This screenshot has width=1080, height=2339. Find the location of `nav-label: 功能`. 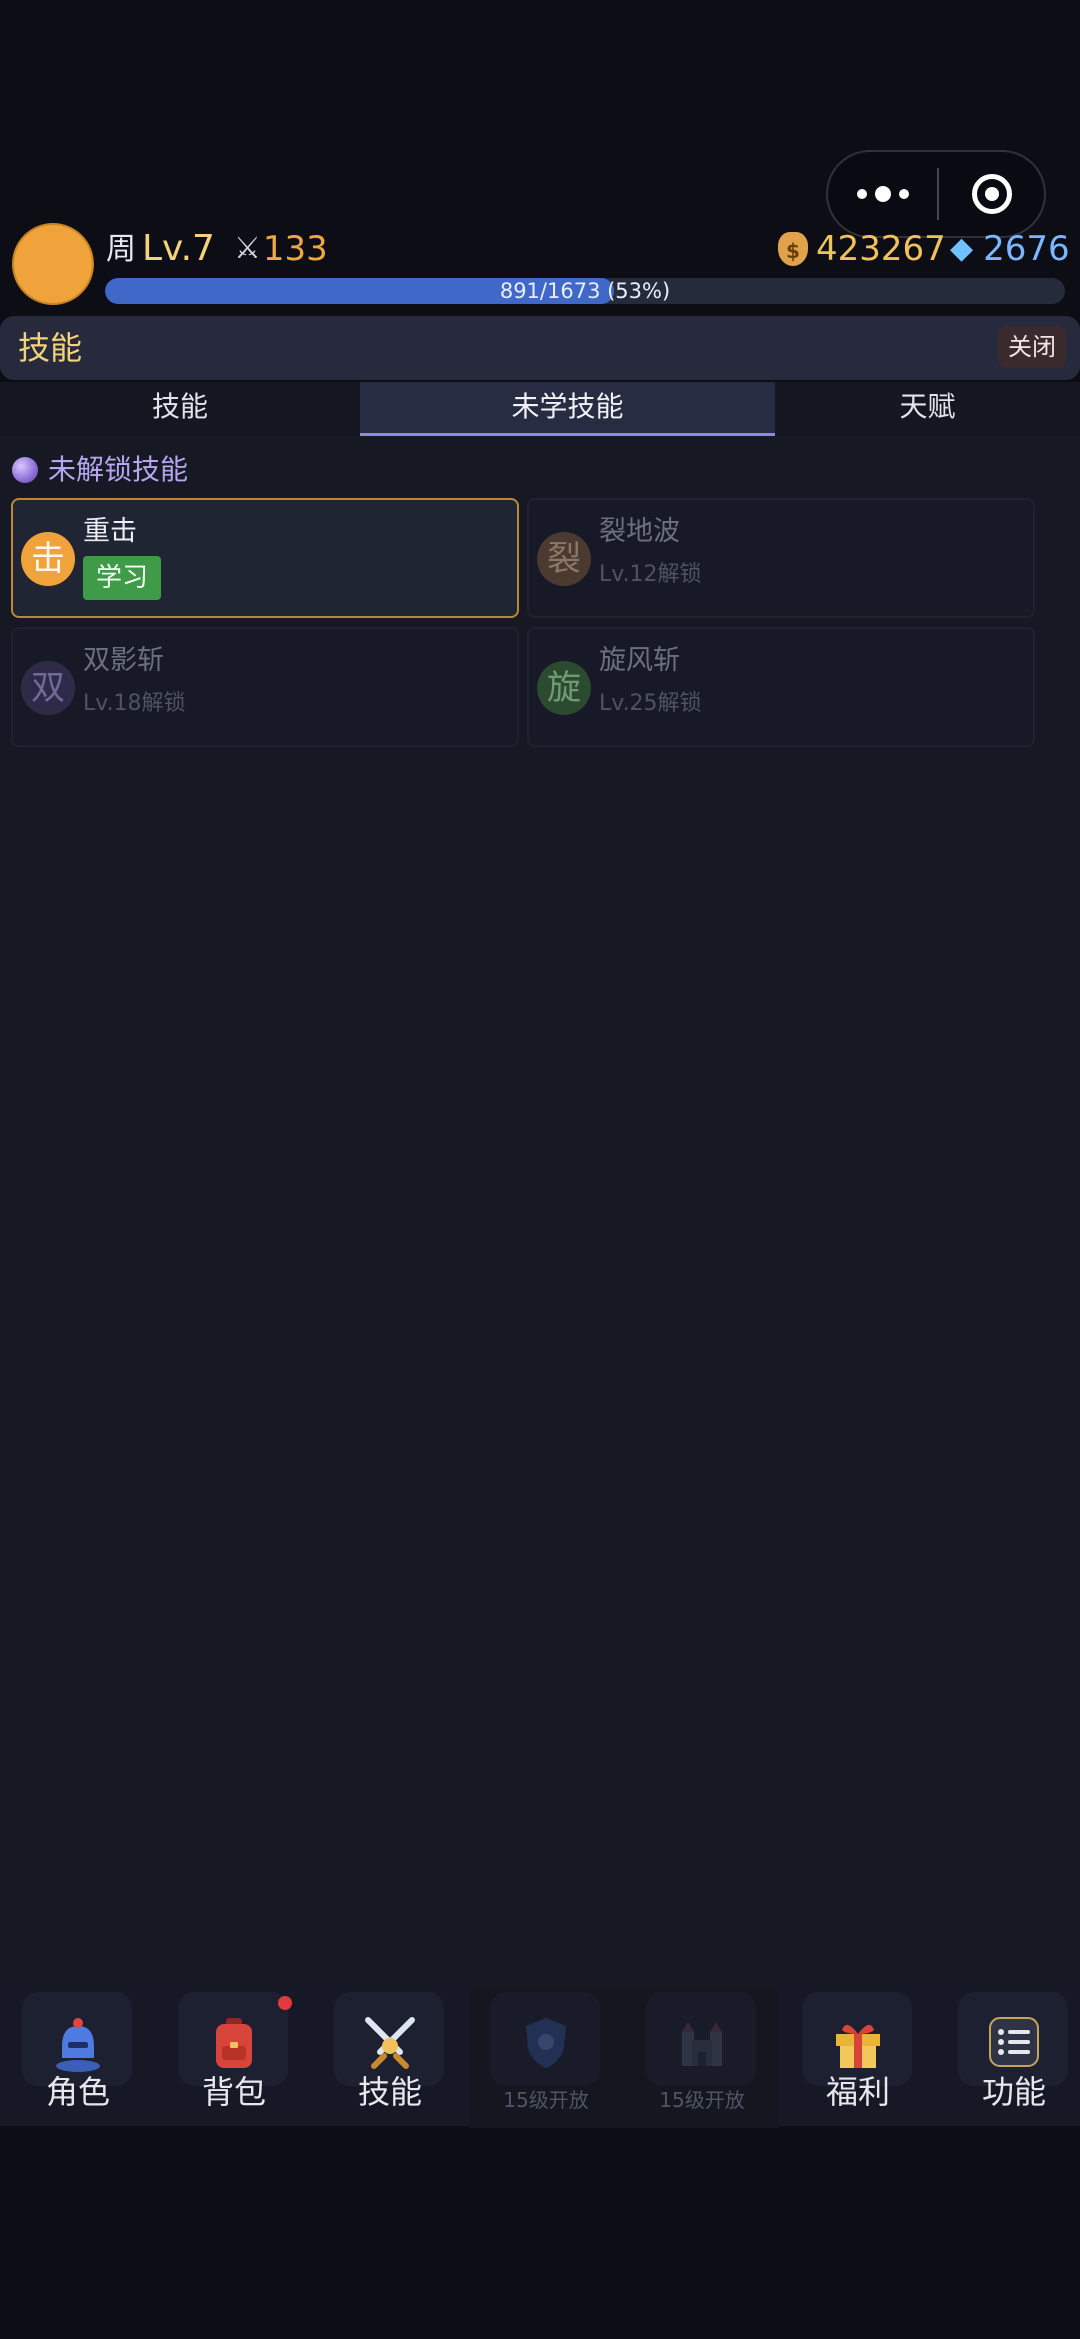

nav-label: 功能 is located at coordinates (1013, 2092).